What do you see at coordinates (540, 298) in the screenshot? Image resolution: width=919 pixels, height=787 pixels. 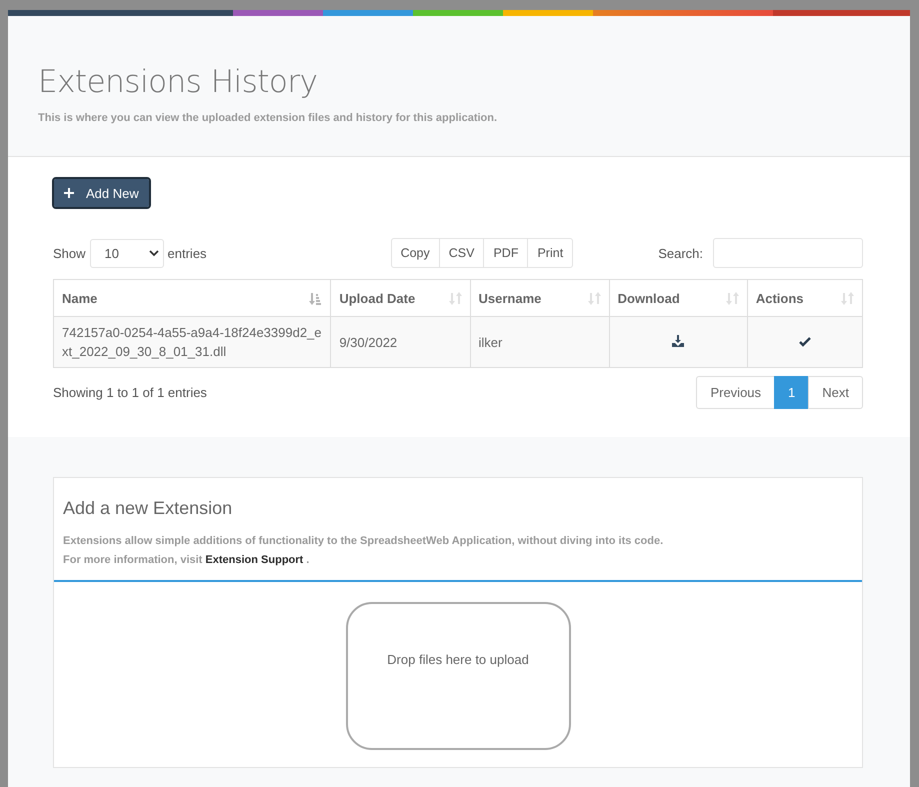 I see `column-header: Username` at bounding box center [540, 298].